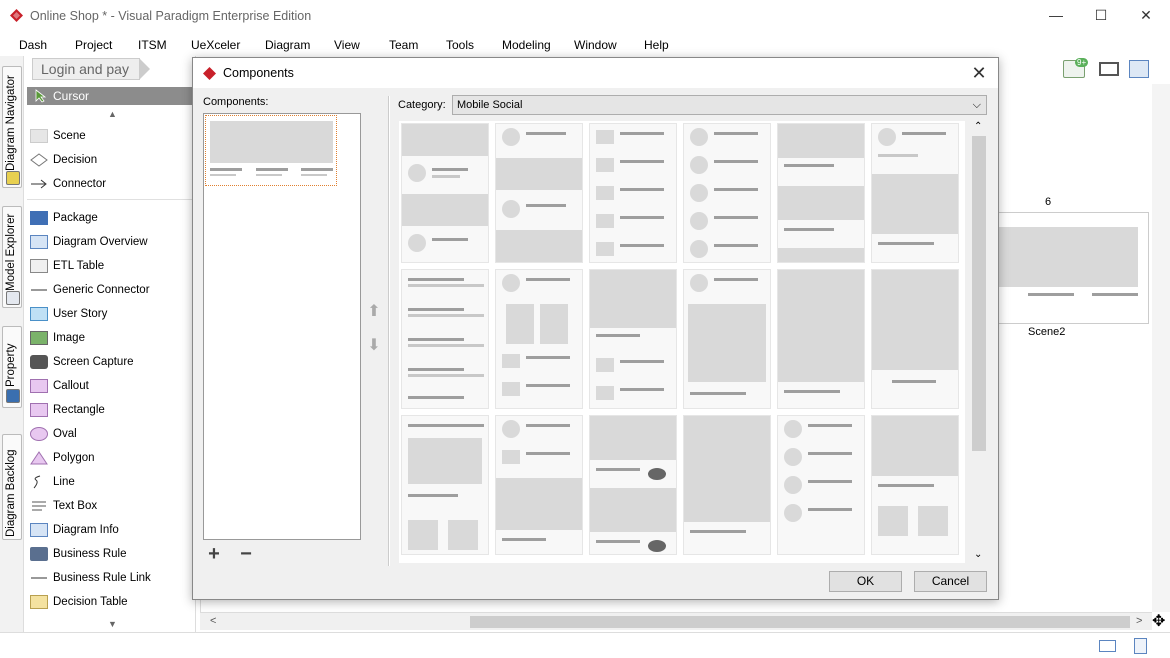 Image resolution: width=1170 pixels, height=658 pixels. I want to click on palette-item-label: Diagram Overview, so click(100, 242).